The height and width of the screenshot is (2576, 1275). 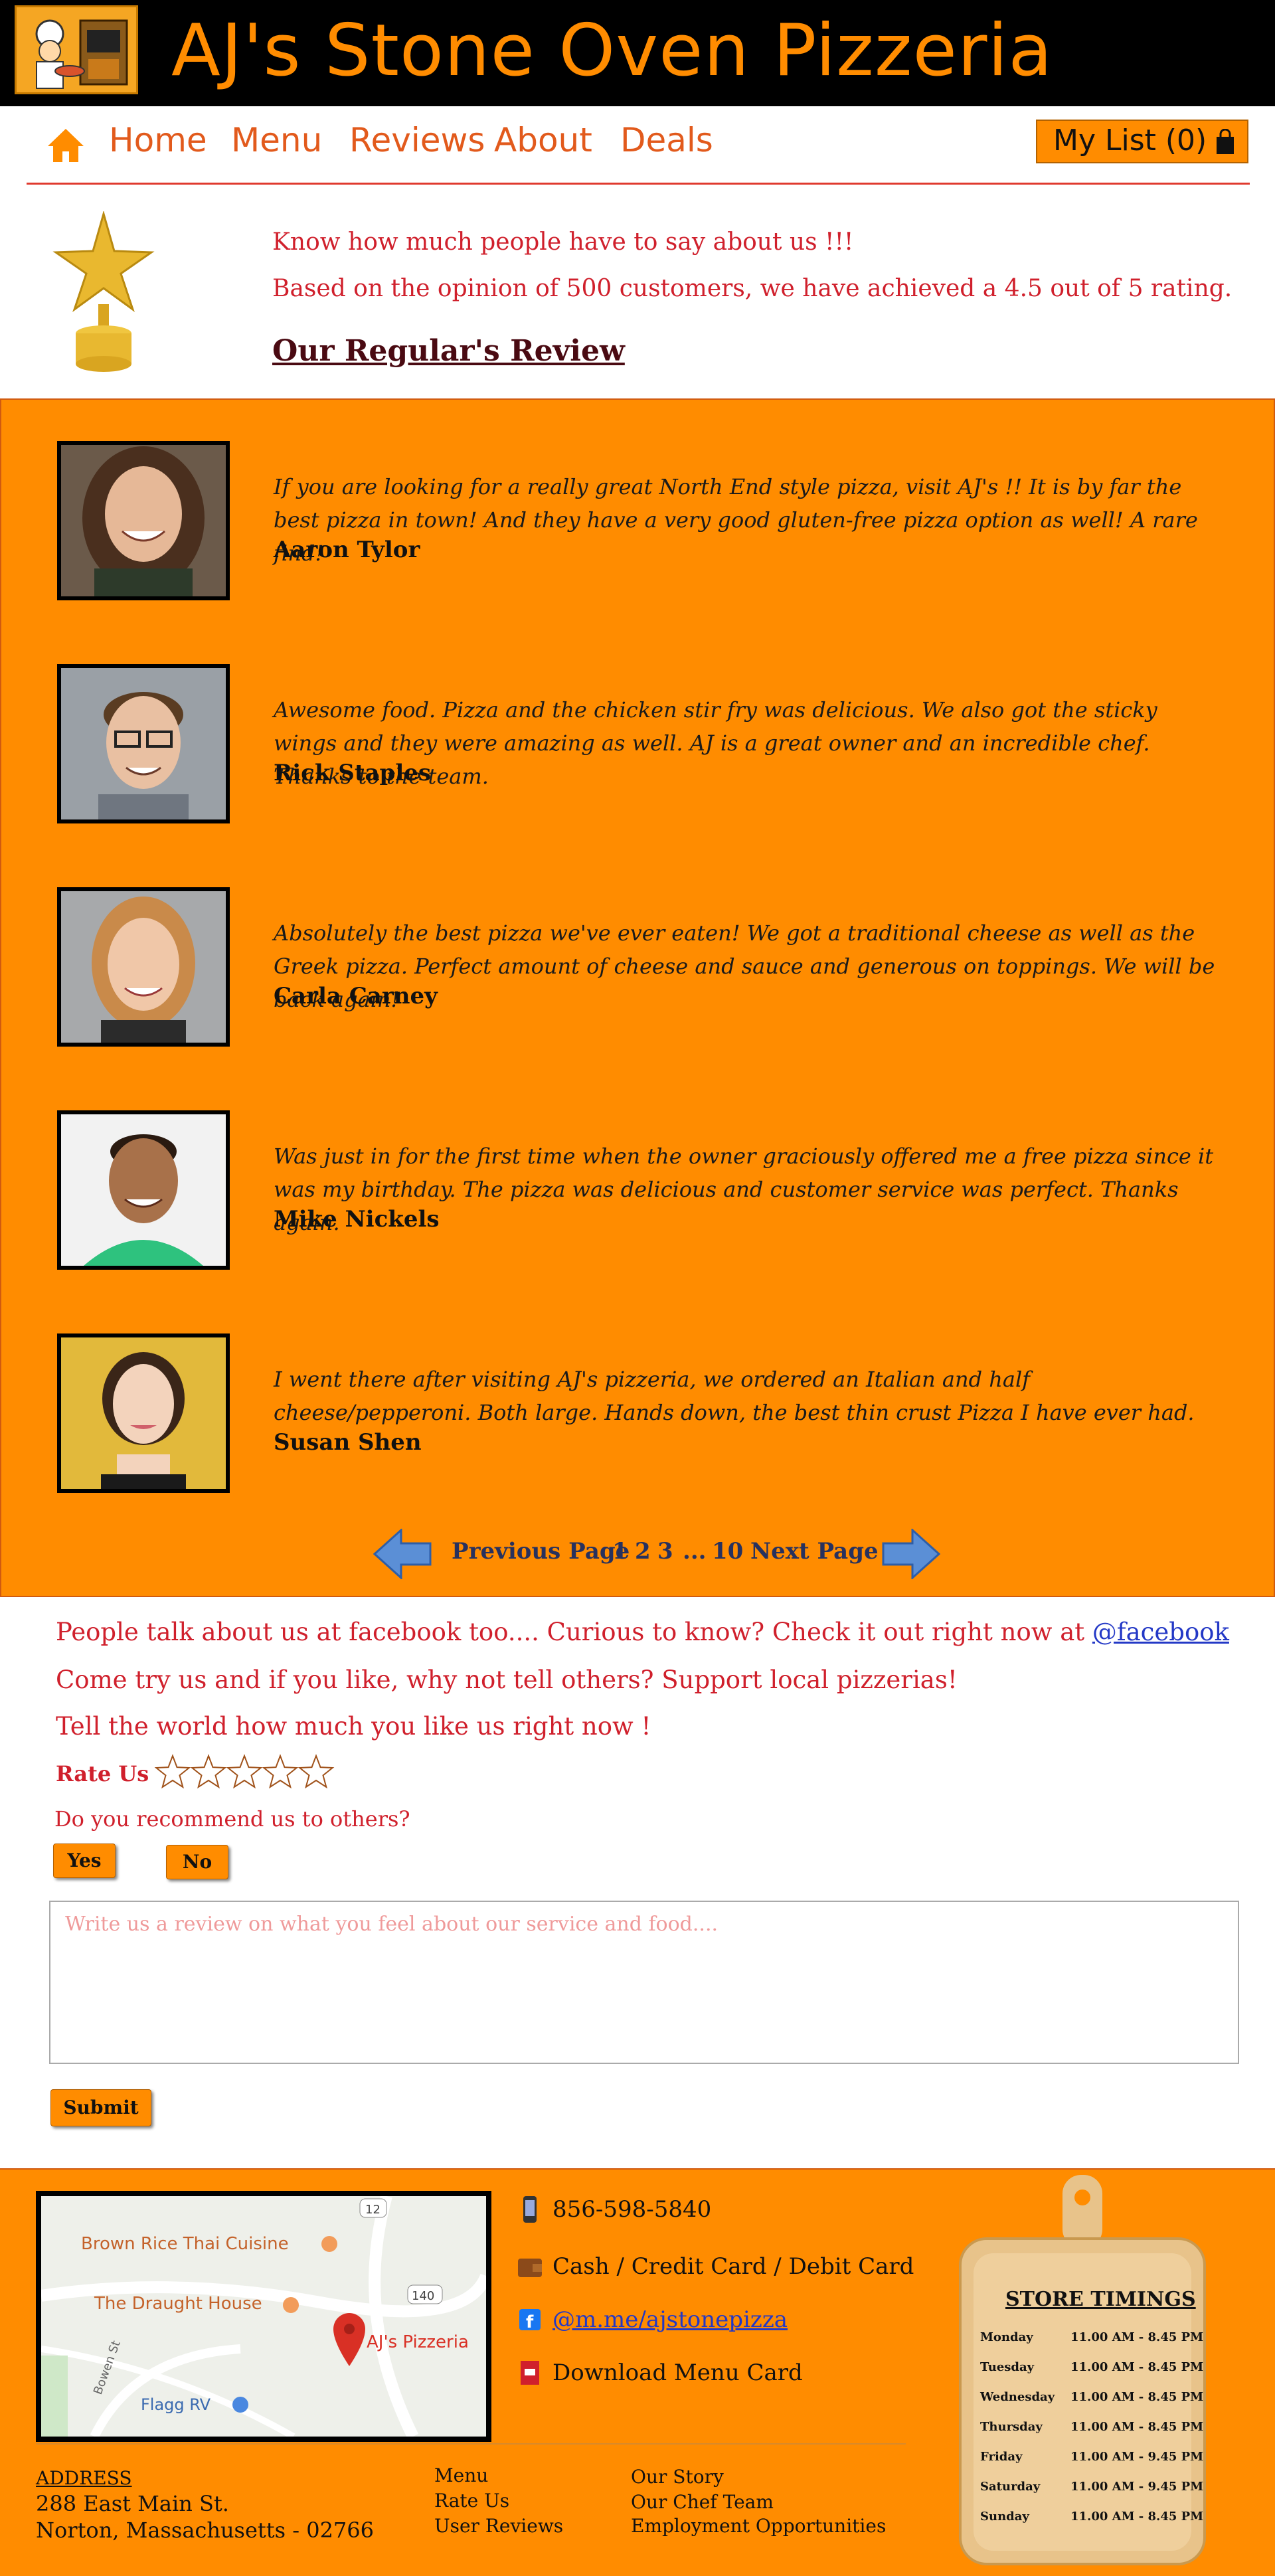 What do you see at coordinates (471, 2501) in the screenshot?
I see `footer-link-rate-us: Rate Us` at bounding box center [471, 2501].